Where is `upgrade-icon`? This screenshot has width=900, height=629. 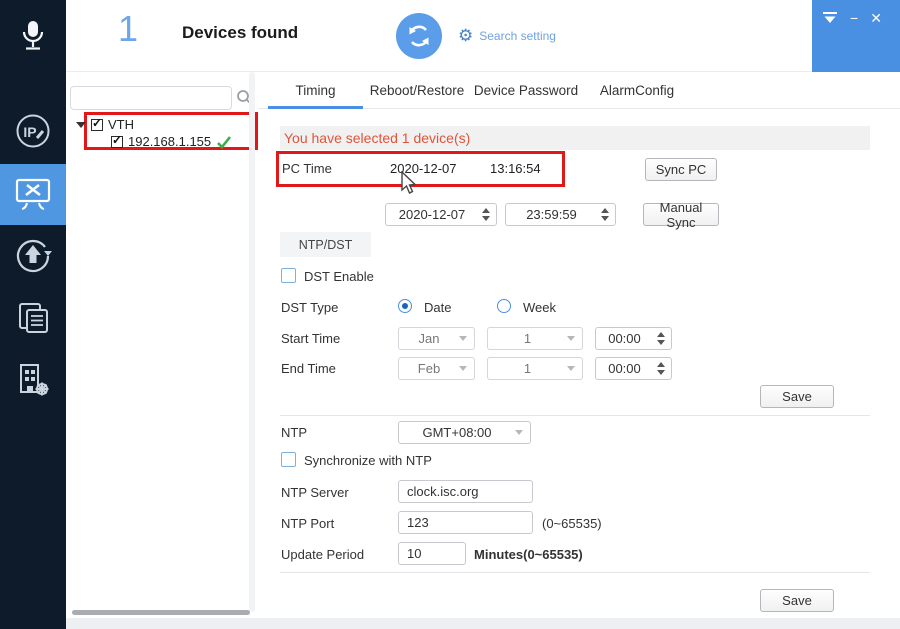
upgrade-icon is located at coordinates (34, 256).